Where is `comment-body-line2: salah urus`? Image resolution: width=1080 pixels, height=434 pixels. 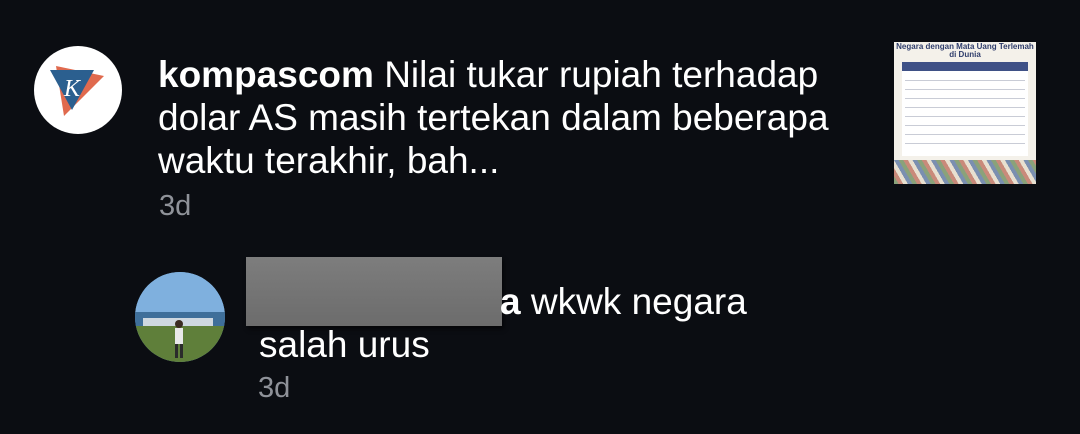 comment-body-line2: salah urus is located at coordinates (344, 344).